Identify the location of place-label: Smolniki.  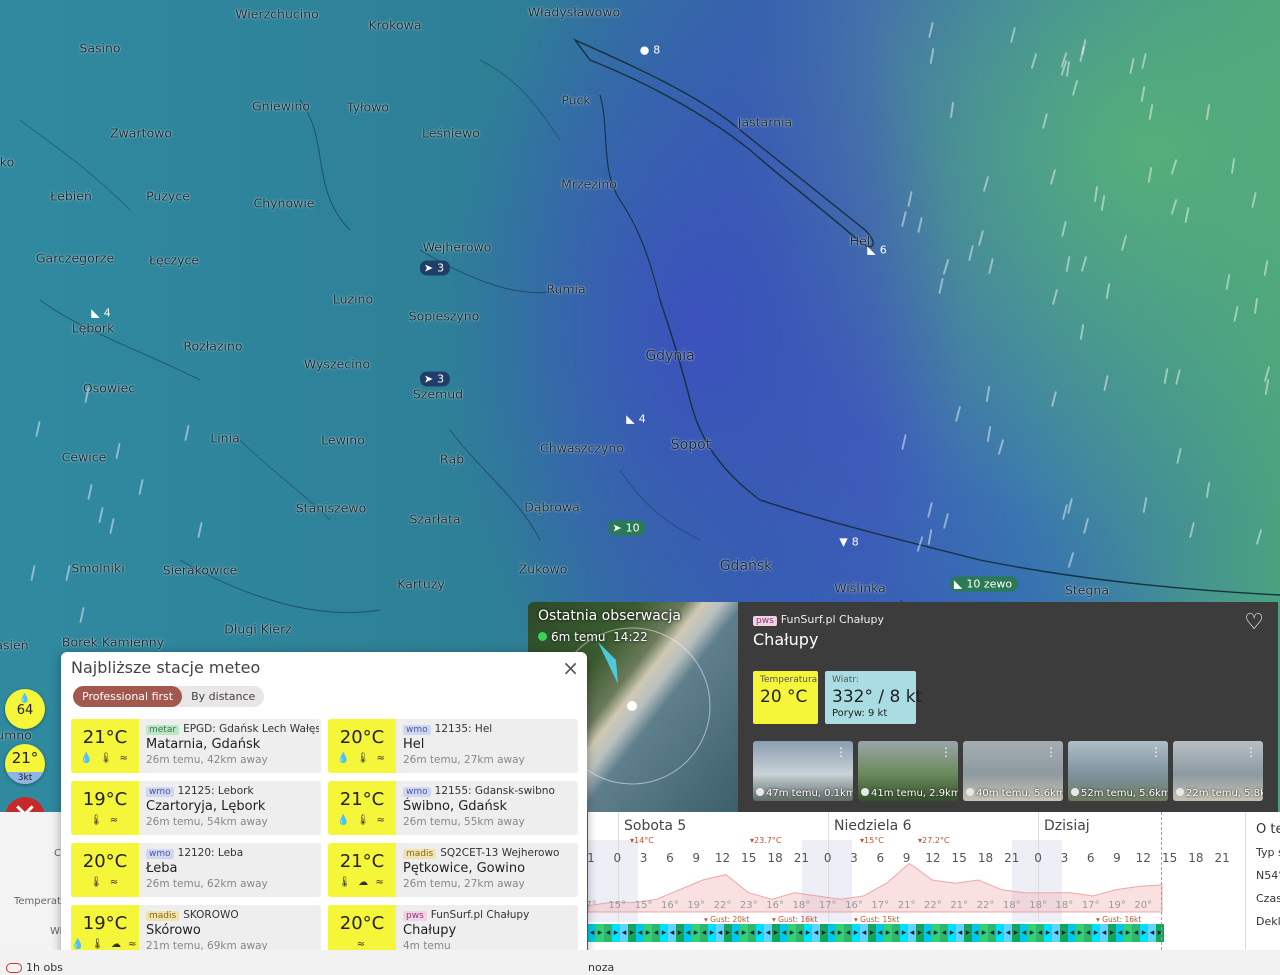
(98, 568).